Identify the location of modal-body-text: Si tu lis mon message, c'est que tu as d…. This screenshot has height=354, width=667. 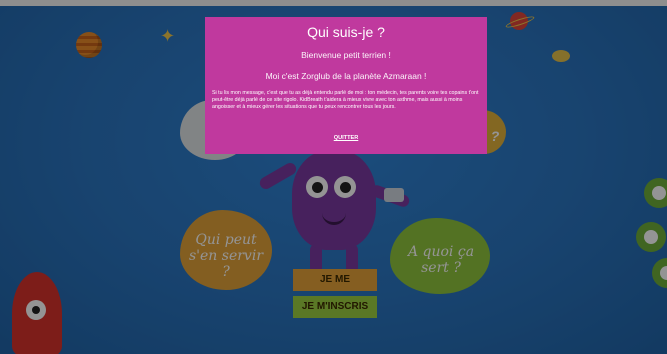
(345, 100).